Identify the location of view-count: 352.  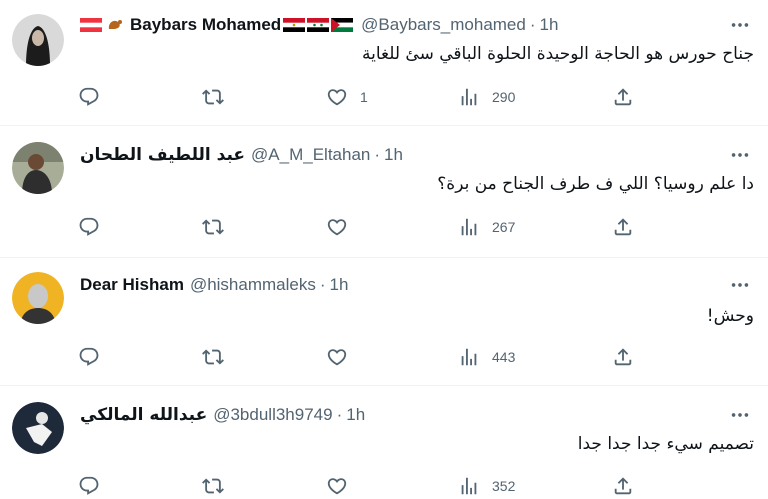
(504, 486).